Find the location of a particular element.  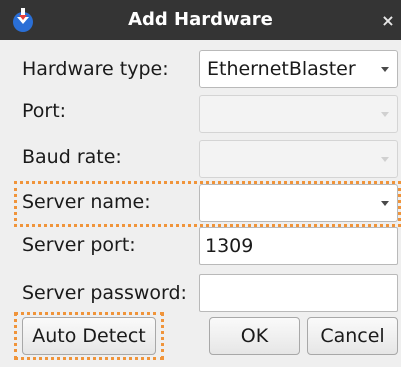

port-label: Port: is located at coordinates (44, 111).